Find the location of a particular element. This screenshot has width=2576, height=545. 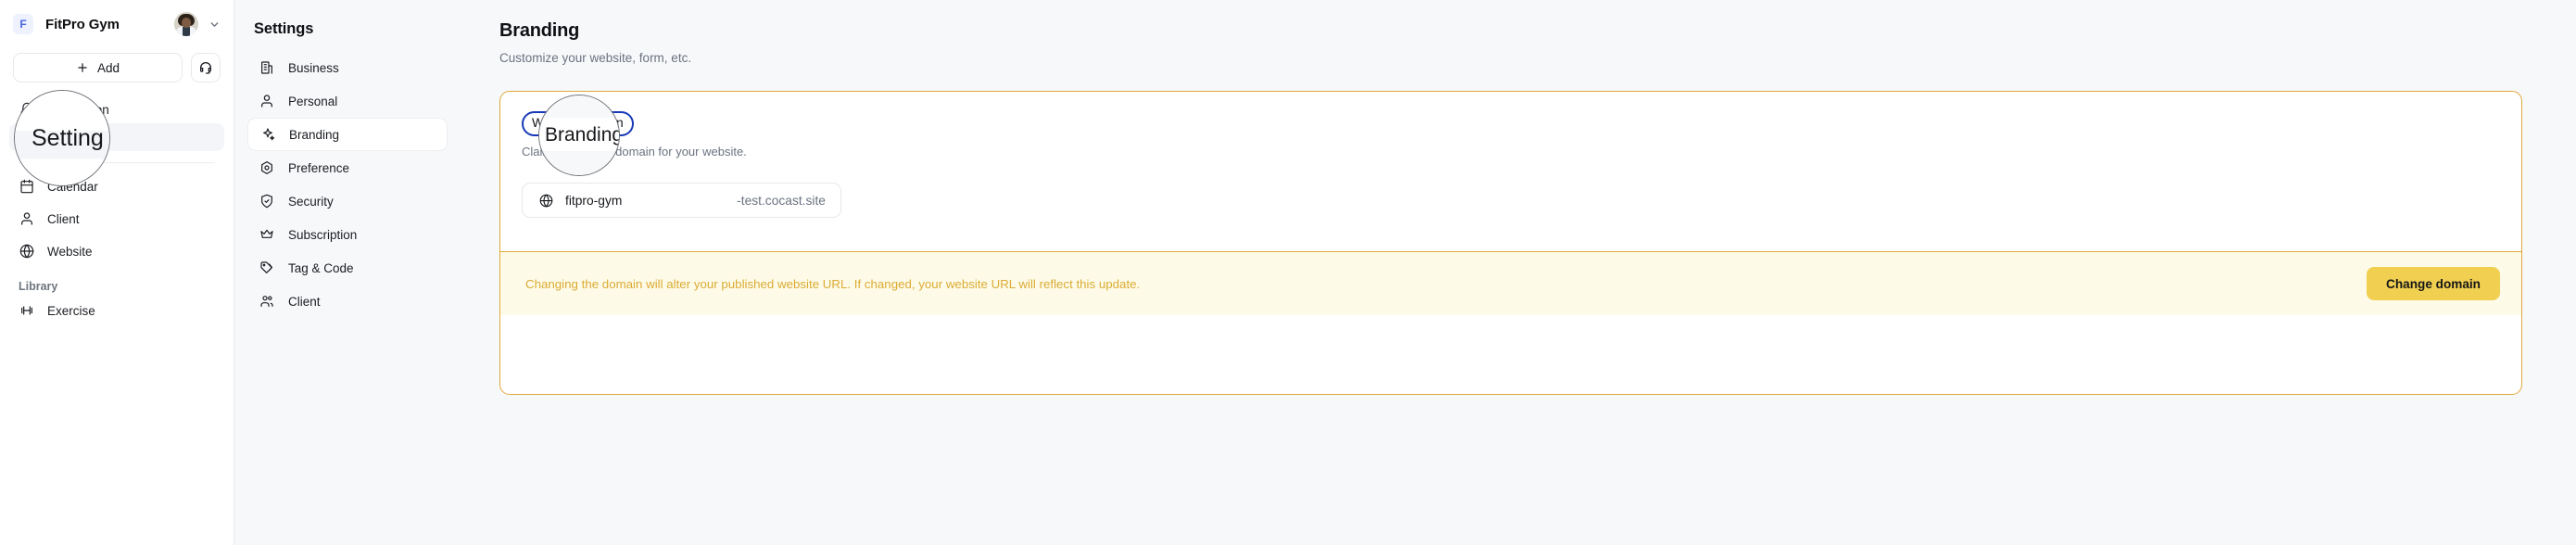

sidebar-item-label: Website is located at coordinates (70, 251).